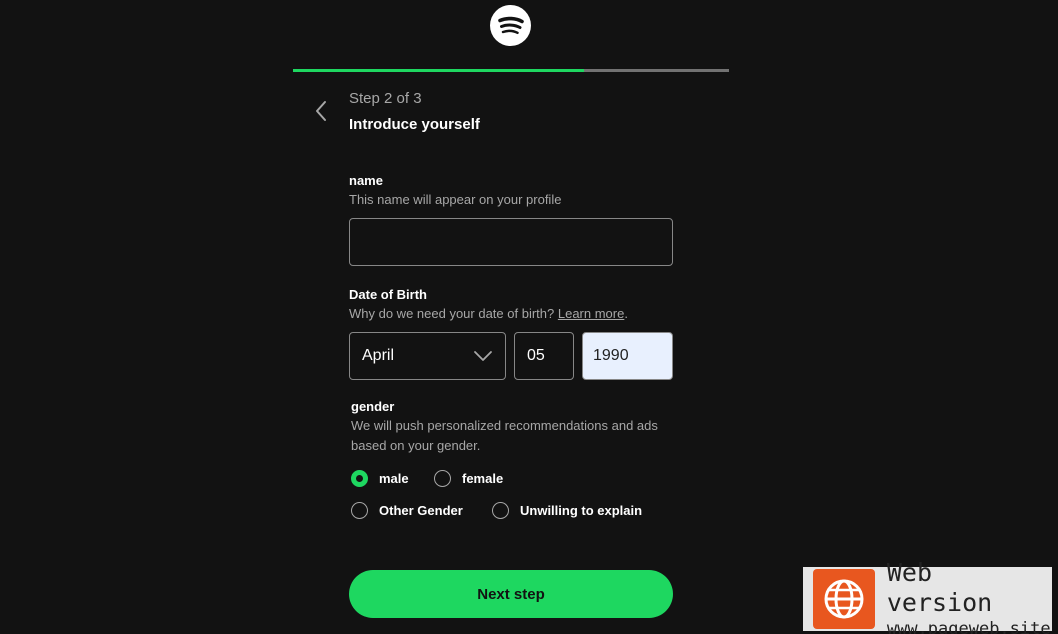  I want to click on spotify-logo-icon, so click(510, 25).